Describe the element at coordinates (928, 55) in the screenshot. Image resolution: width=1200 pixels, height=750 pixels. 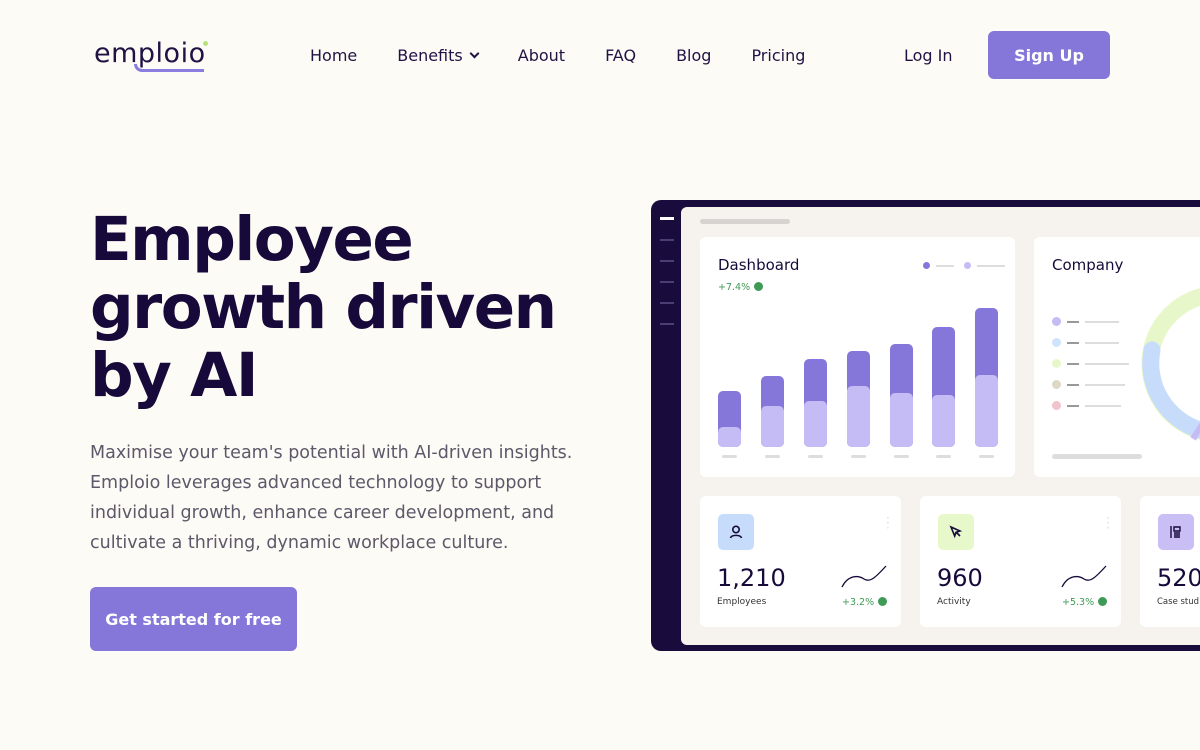
I see `login-link: Log In` at that location.